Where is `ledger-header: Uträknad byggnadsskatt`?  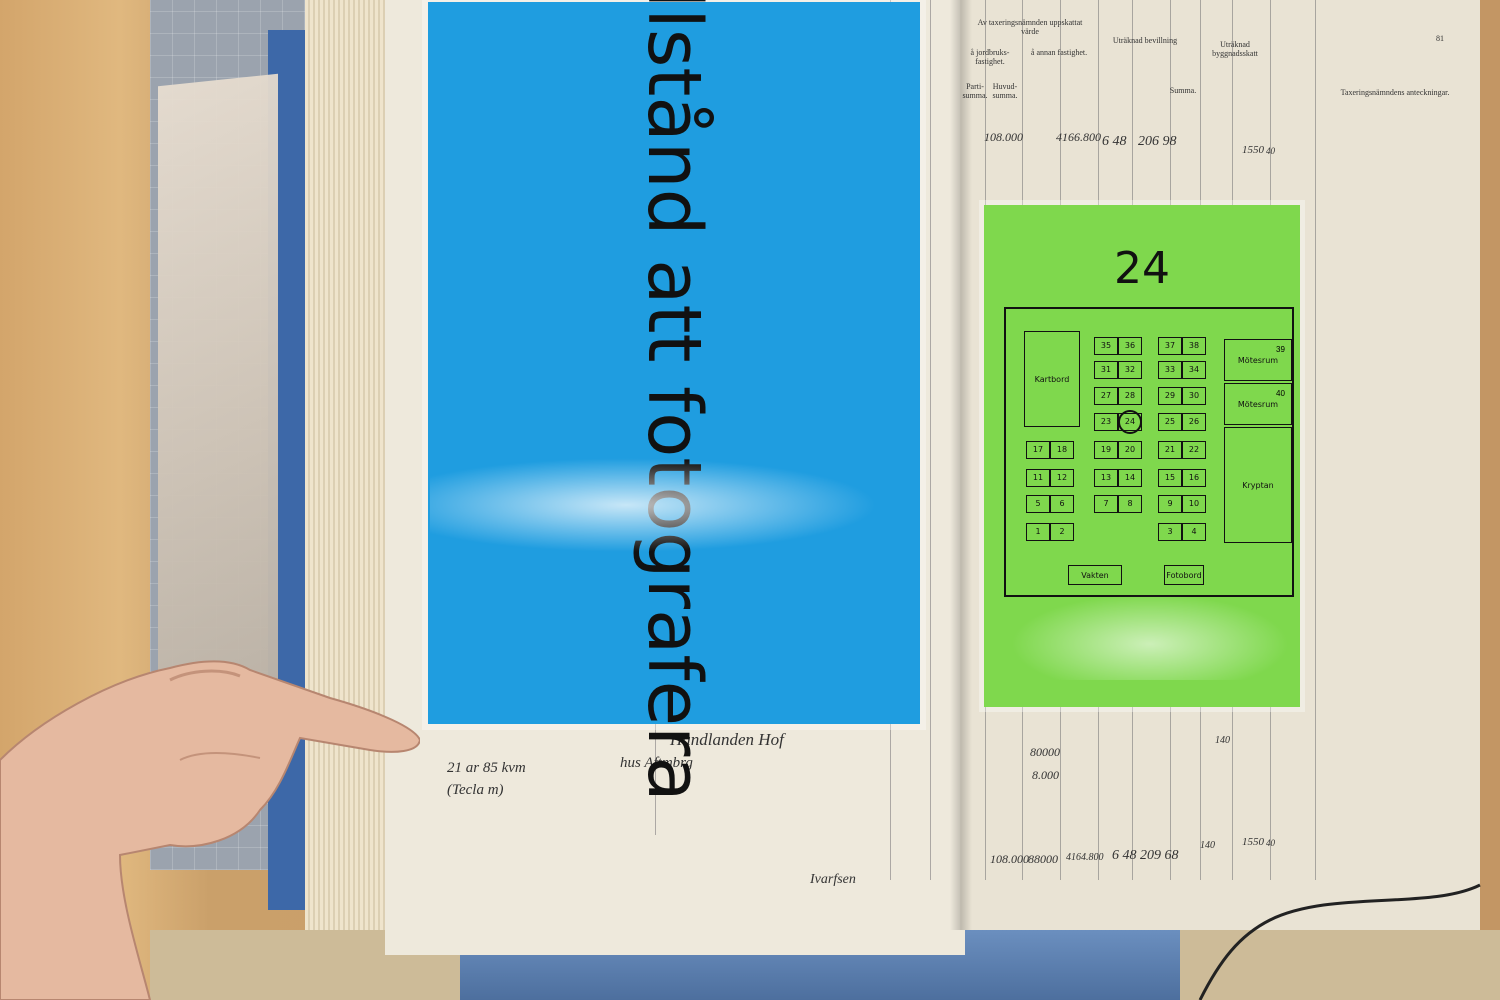
ledger-header: Uträknad byggnadsskatt is located at coordinates (1235, 49).